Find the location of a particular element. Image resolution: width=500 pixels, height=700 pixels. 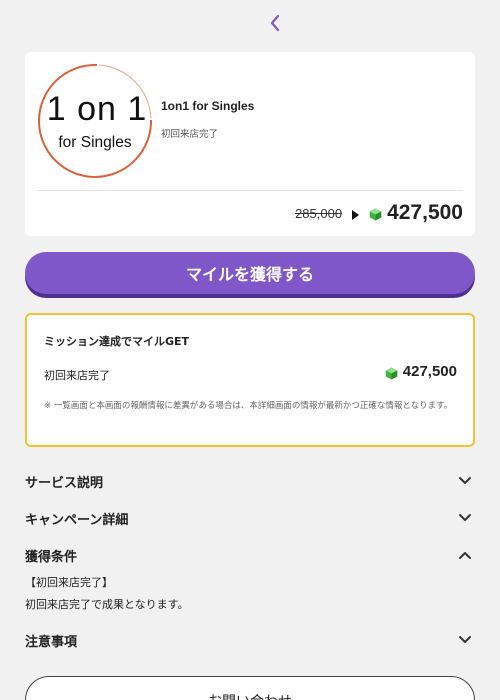

accordion-campaign-details: キャンペーン詳細 is located at coordinates (250, 518).